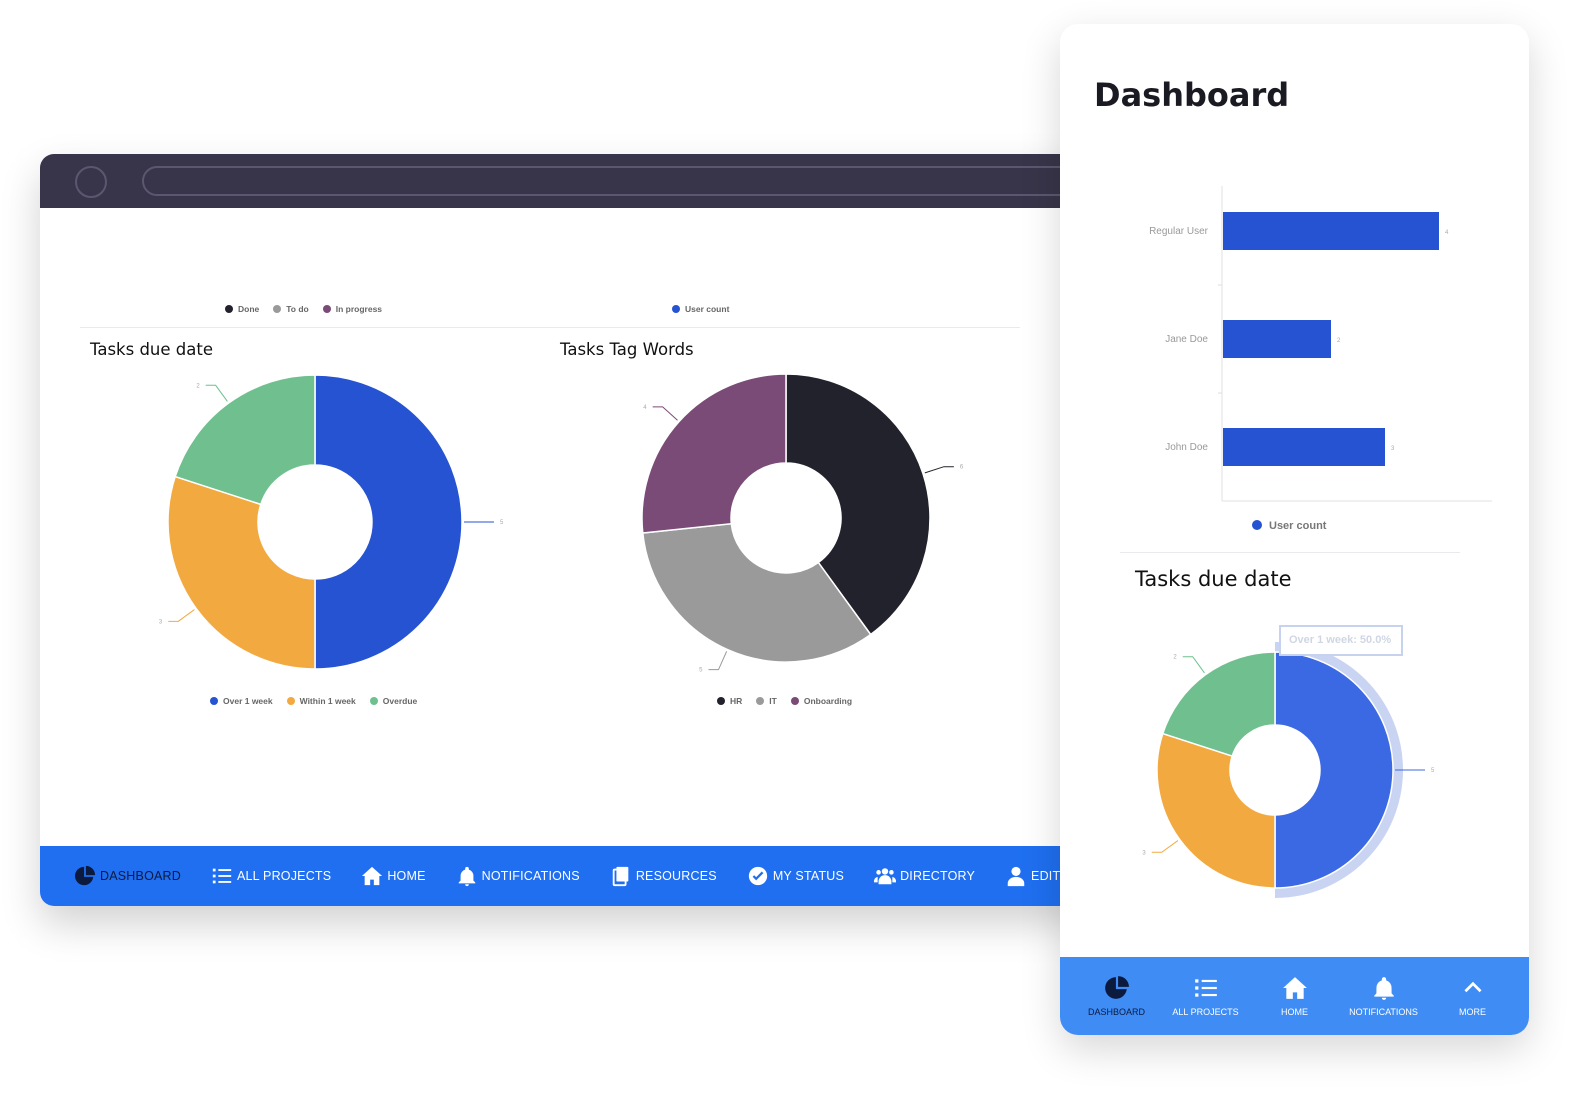  What do you see at coordinates (962, 468) in the screenshot?
I see `slice-value-label: 6` at bounding box center [962, 468].